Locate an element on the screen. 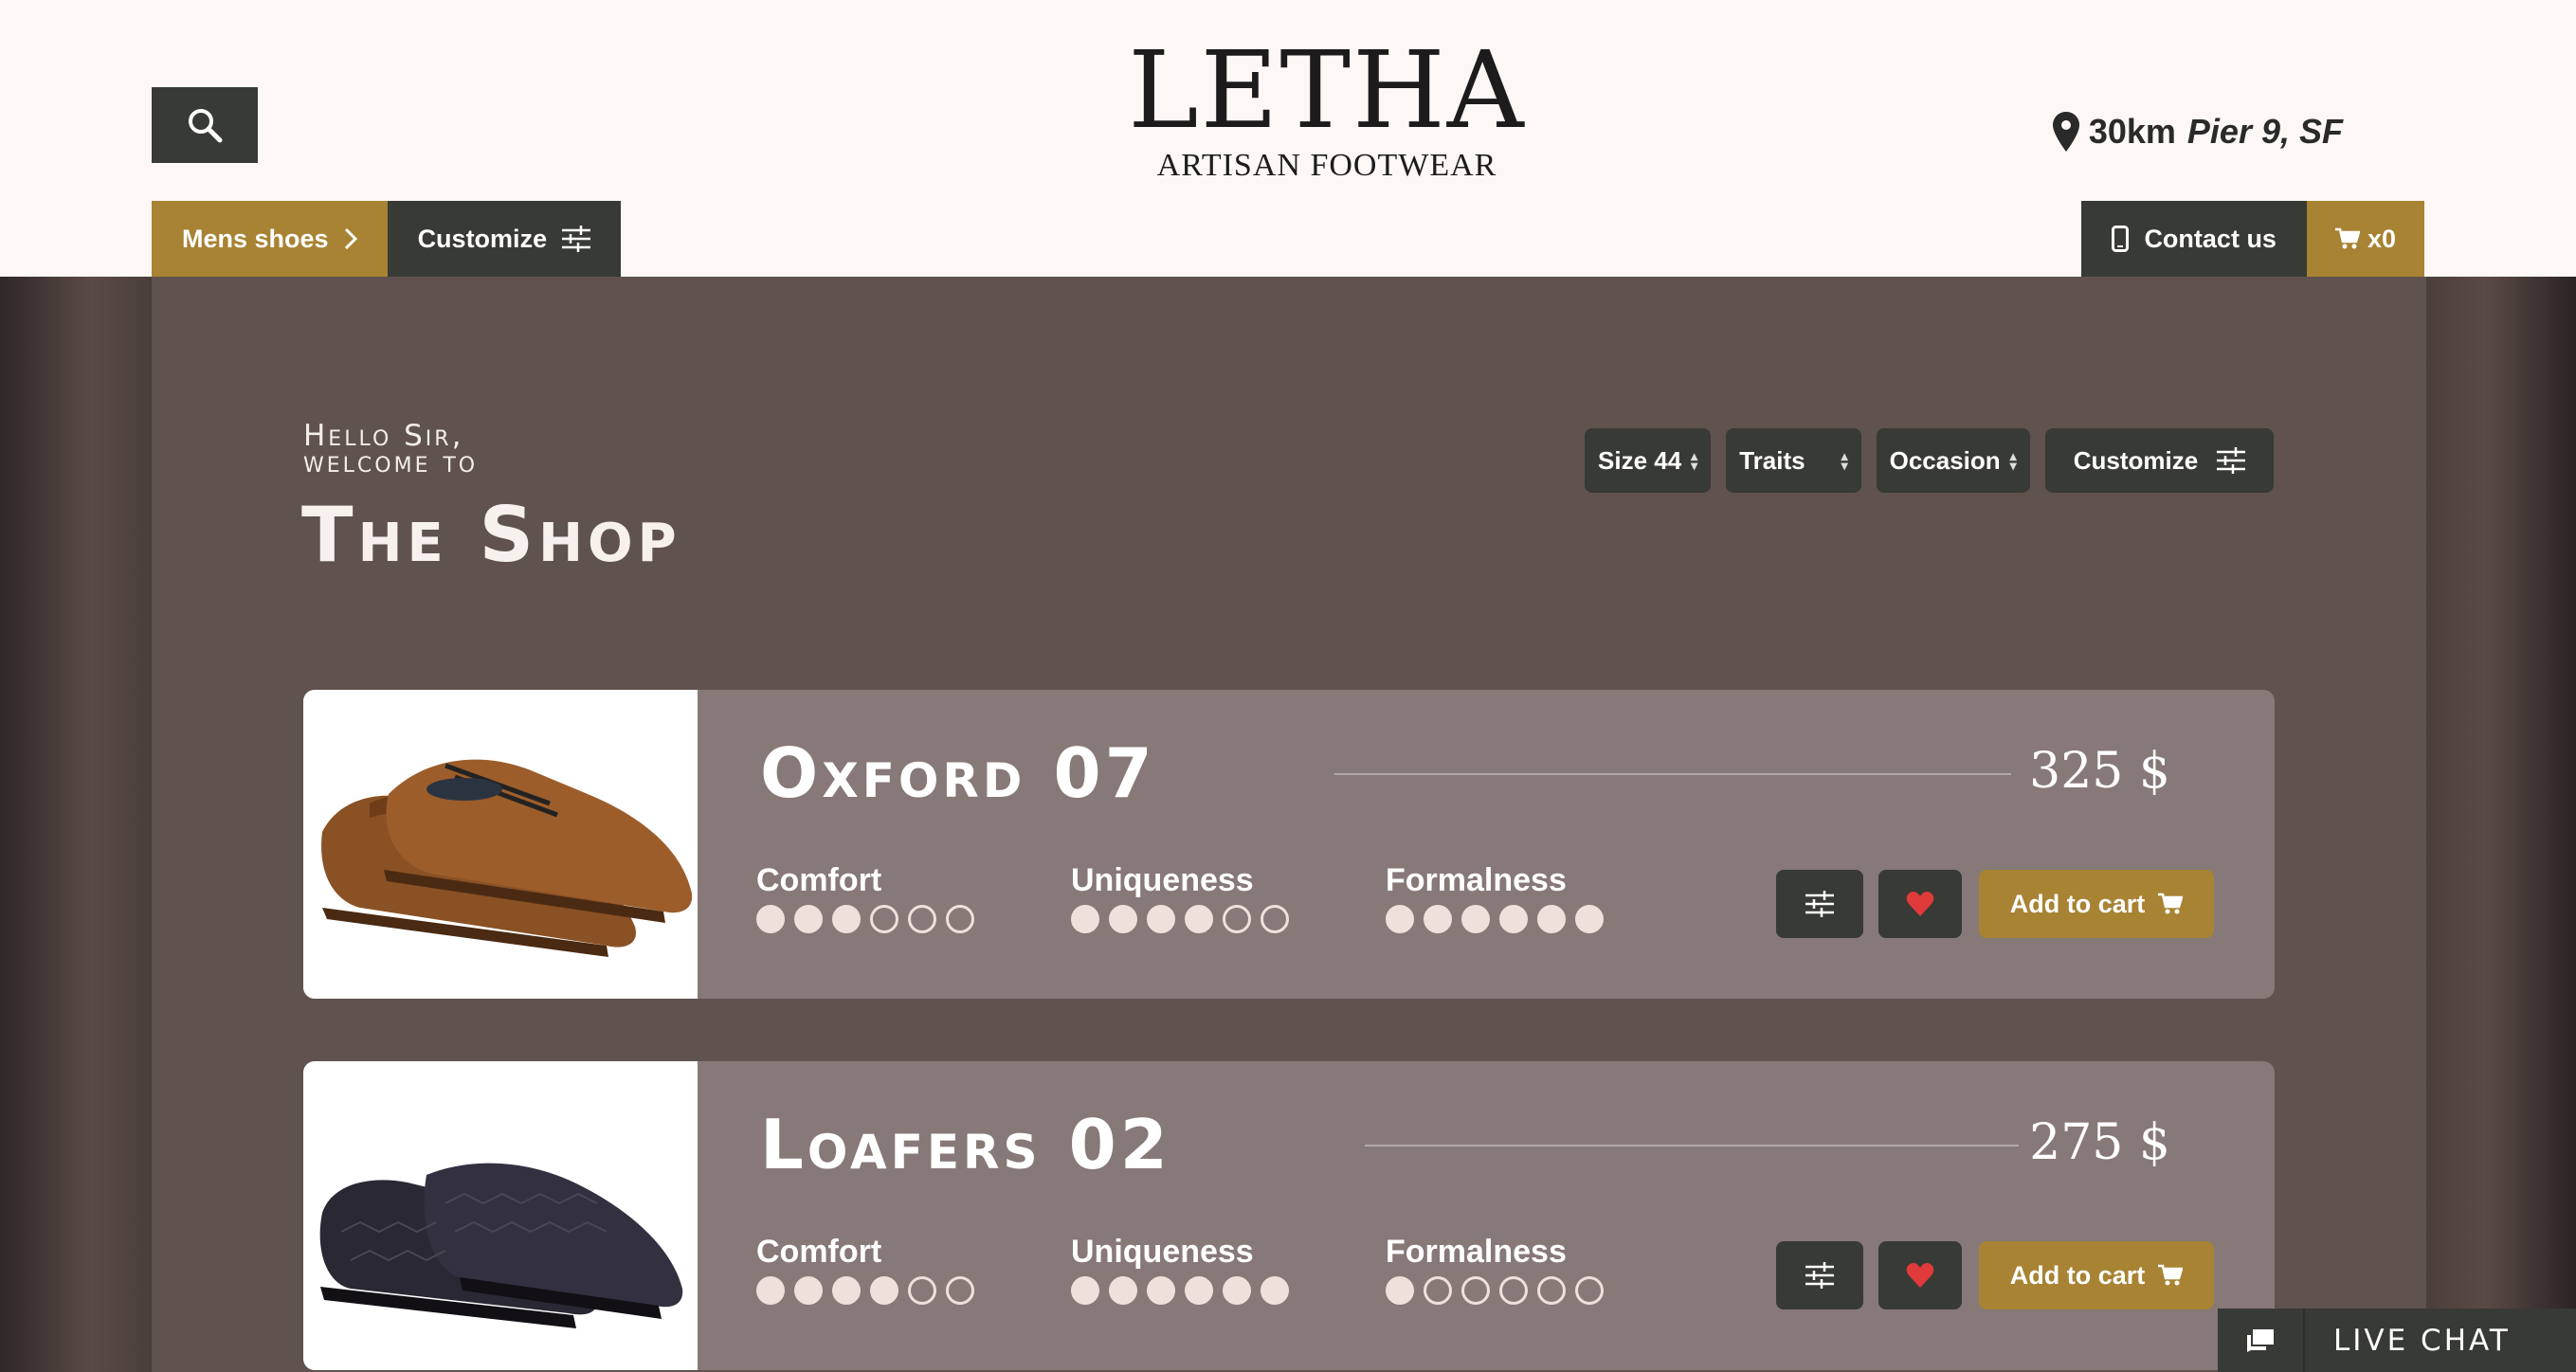  phone-icon is located at coordinates (2121, 239).